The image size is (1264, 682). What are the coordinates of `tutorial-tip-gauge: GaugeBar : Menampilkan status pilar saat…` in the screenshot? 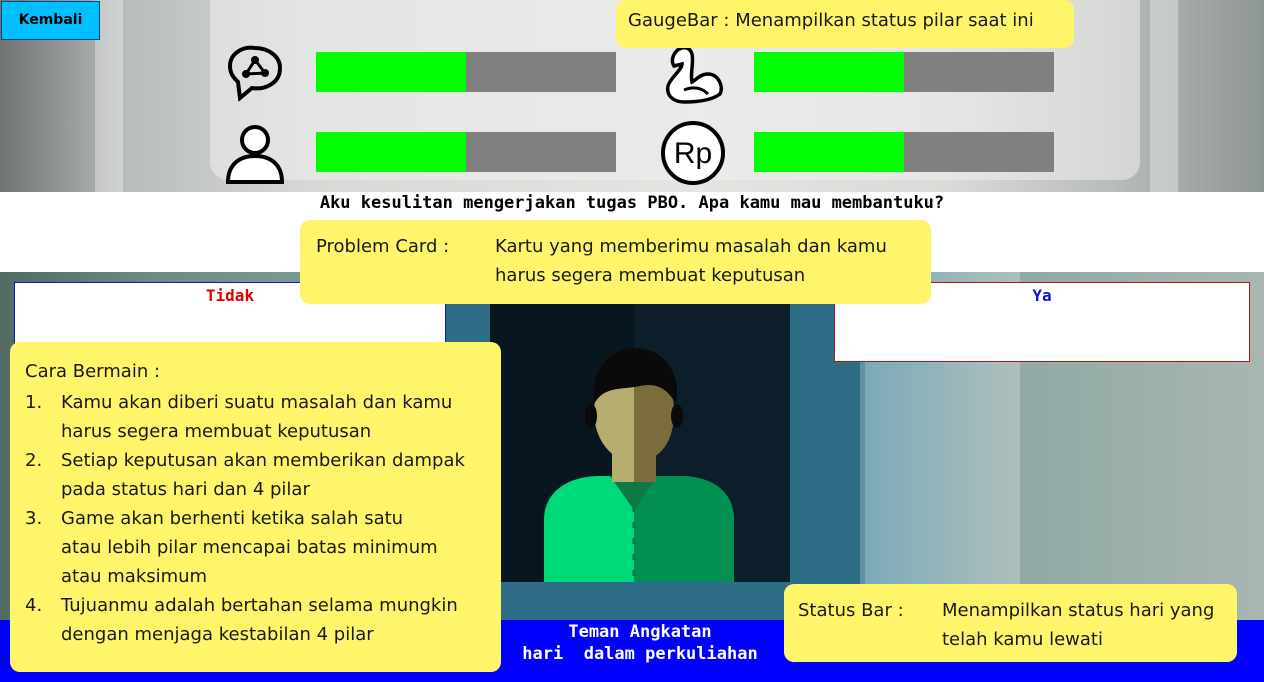 It's located at (845, 24).